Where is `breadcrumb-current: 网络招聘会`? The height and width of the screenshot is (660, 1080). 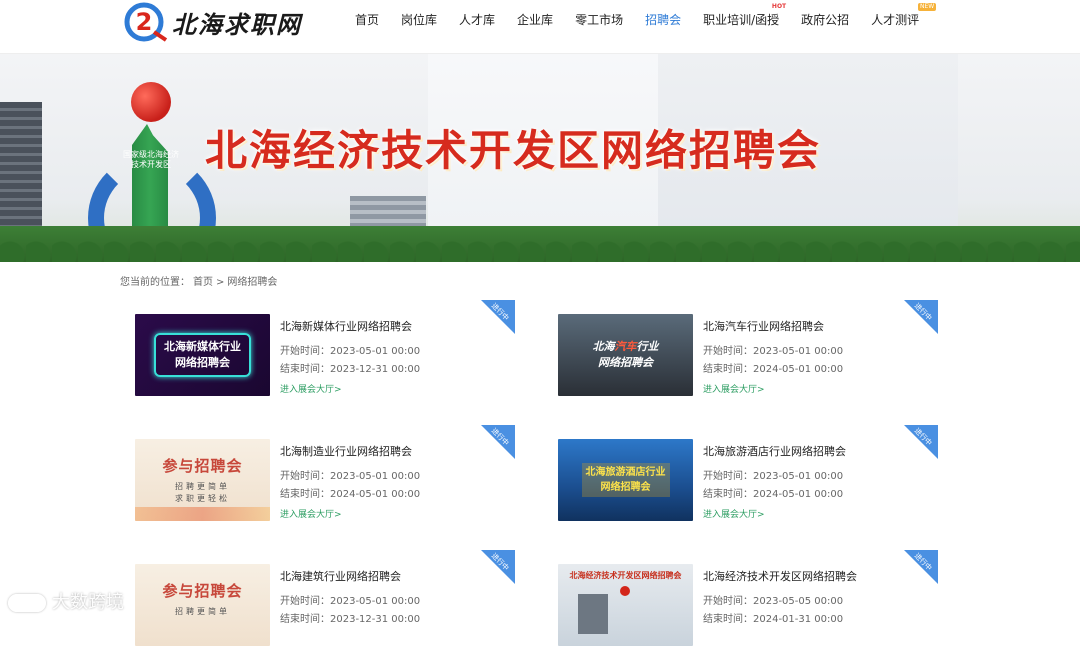
breadcrumb-current: 网络招聘会 is located at coordinates (252, 282).